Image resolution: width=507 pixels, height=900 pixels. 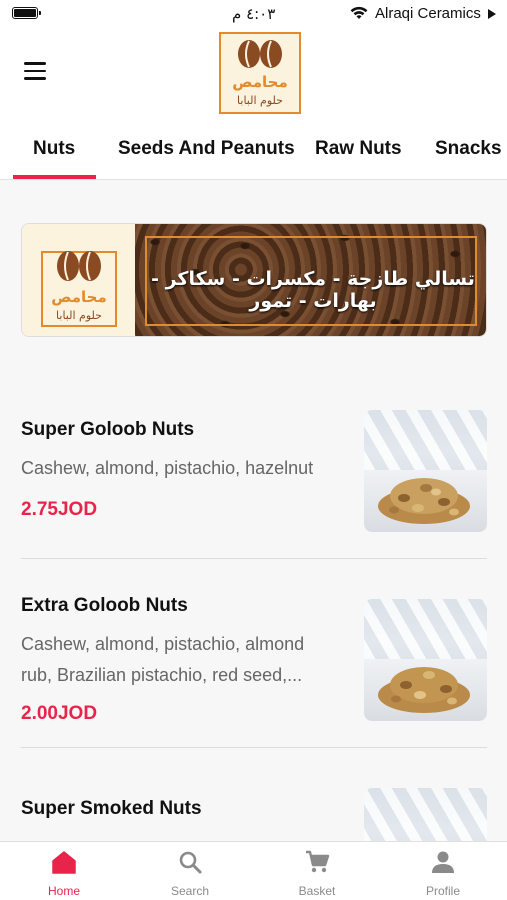 What do you see at coordinates (492, 14) in the screenshot?
I see `play-icon` at bounding box center [492, 14].